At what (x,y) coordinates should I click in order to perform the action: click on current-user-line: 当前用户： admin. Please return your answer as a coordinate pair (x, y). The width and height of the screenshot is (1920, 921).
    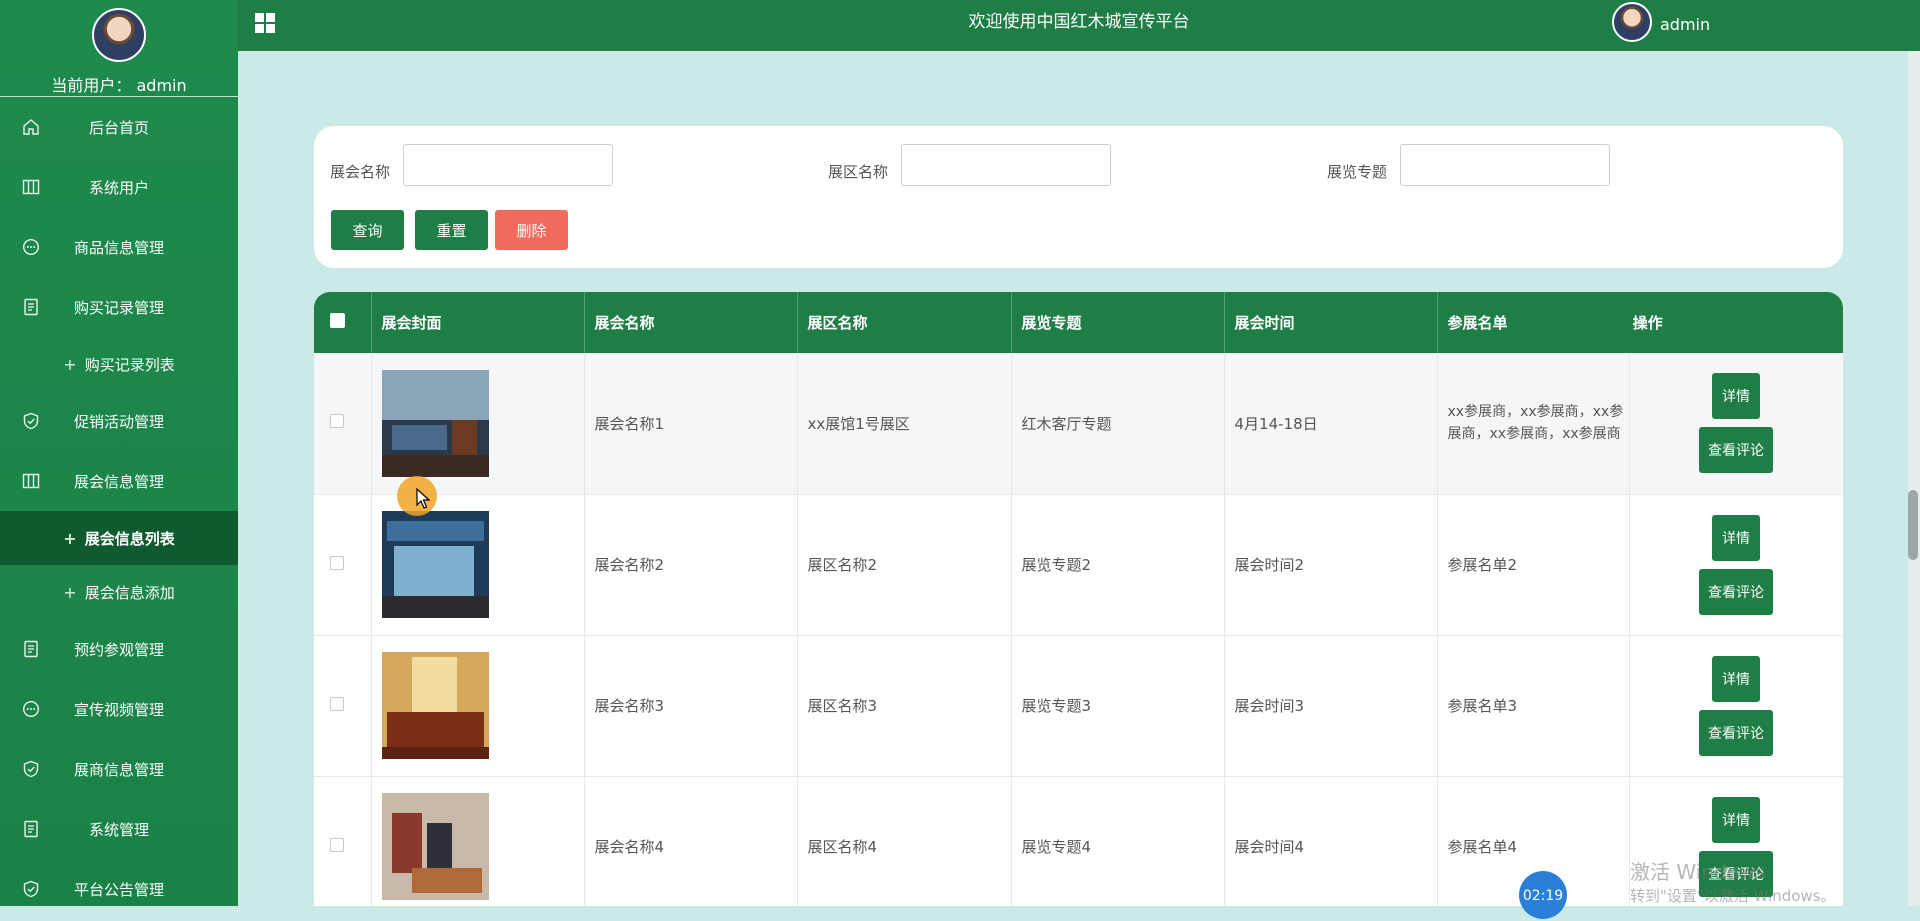
    Looking at the image, I should click on (119, 84).